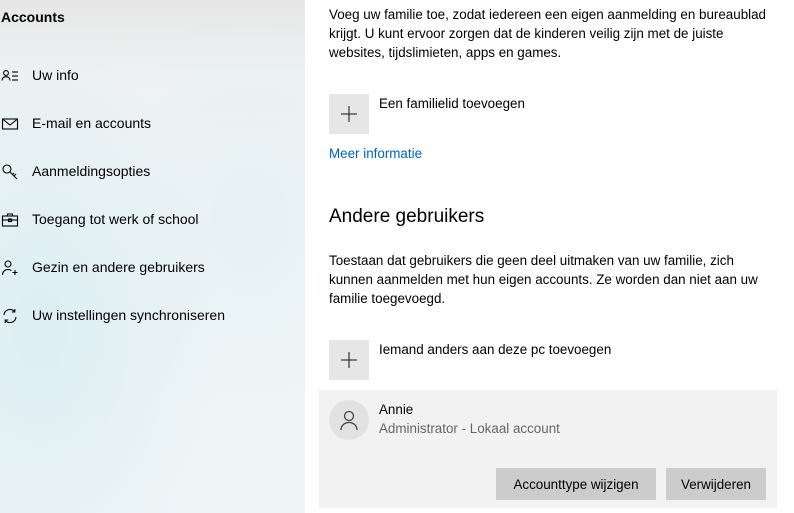  I want to click on add-family-member-label: Een familielid toevoegen, so click(452, 103).